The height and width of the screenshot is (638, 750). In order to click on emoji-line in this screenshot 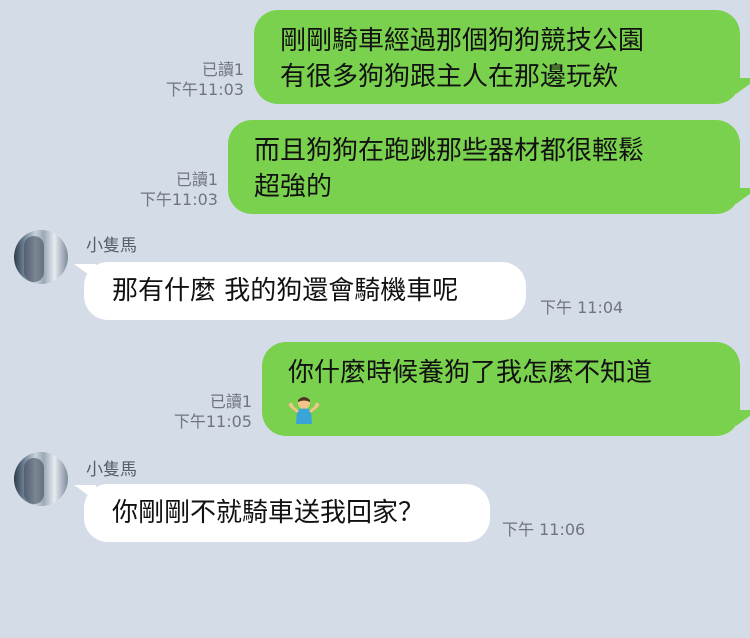, I will do `click(501, 409)`.